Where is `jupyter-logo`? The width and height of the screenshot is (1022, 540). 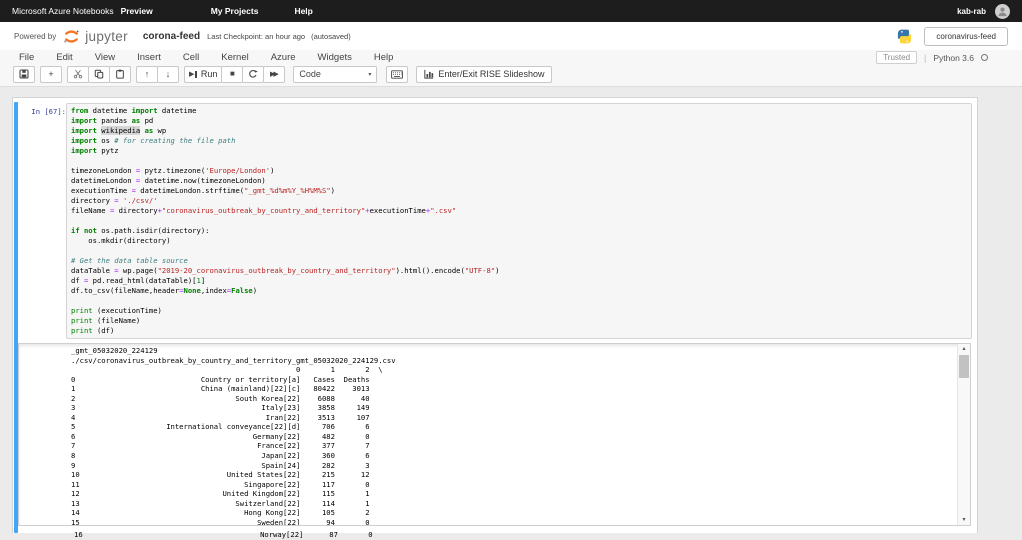 jupyter-logo is located at coordinates (71, 36).